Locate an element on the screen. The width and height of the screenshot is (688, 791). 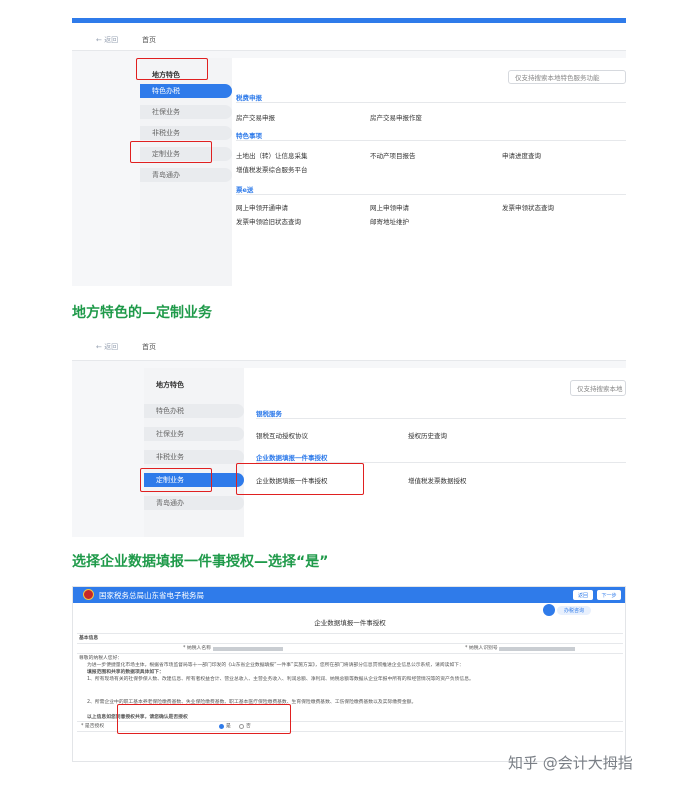
section-title-data-filing: 企业数据填报一件事授权 is located at coordinates (292, 458).